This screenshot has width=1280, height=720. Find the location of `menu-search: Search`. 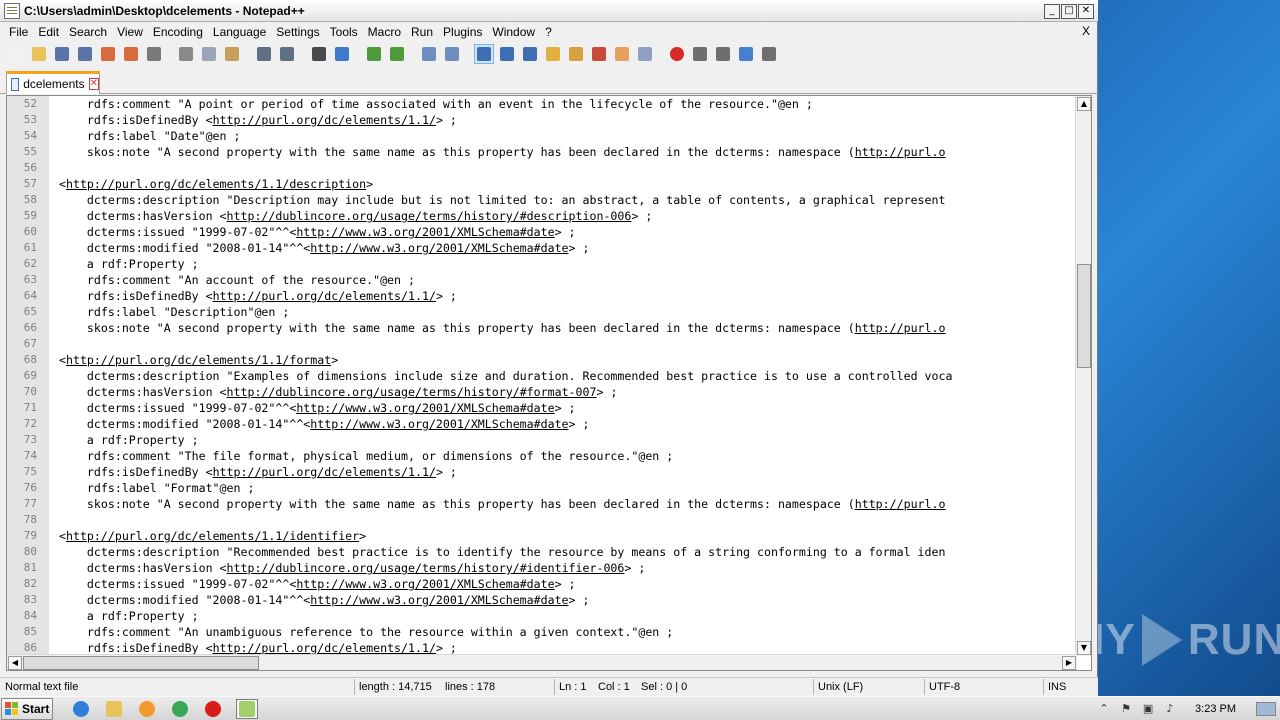

menu-search: Search is located at coordinates (88, 32).